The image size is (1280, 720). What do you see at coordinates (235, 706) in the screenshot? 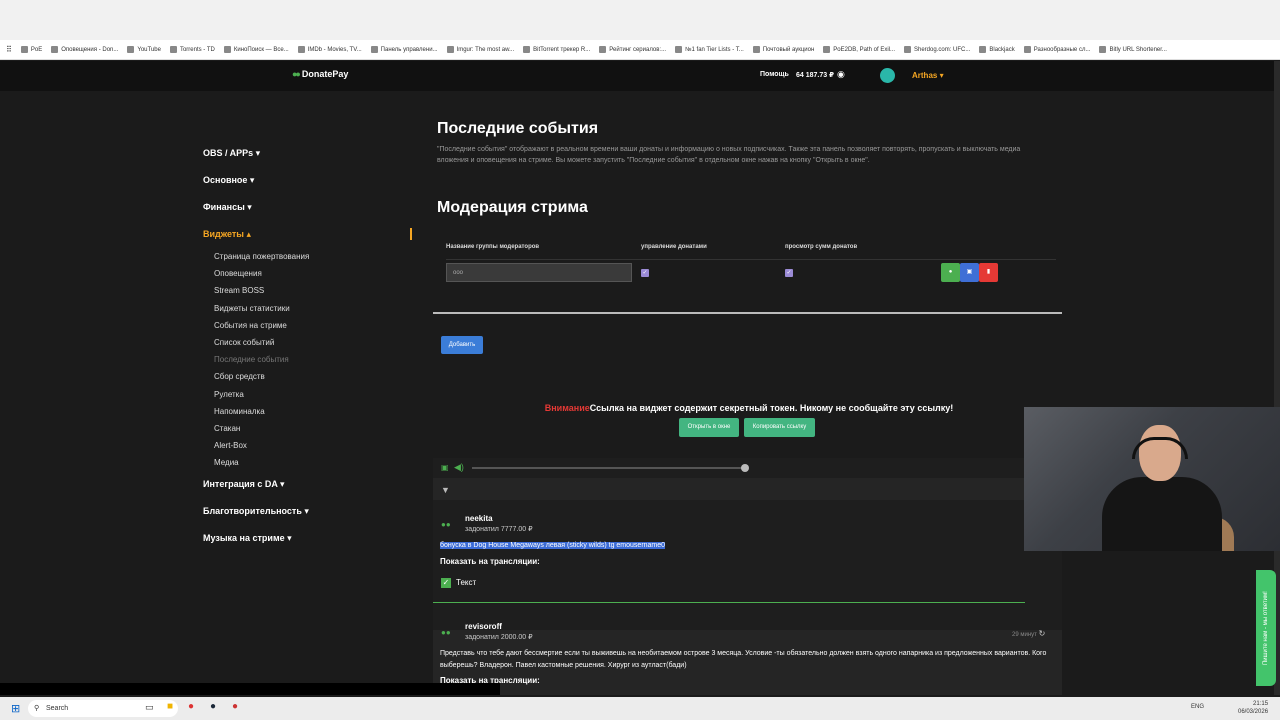
I see `app-icon: ●` at bounding box center [235, 706].